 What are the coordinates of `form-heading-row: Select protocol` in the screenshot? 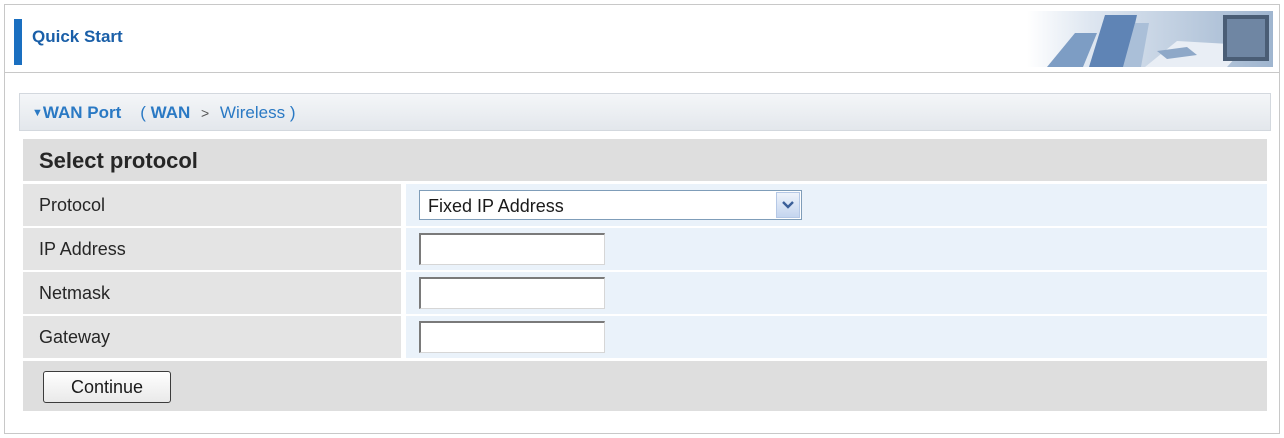 It's located at (645, 160).